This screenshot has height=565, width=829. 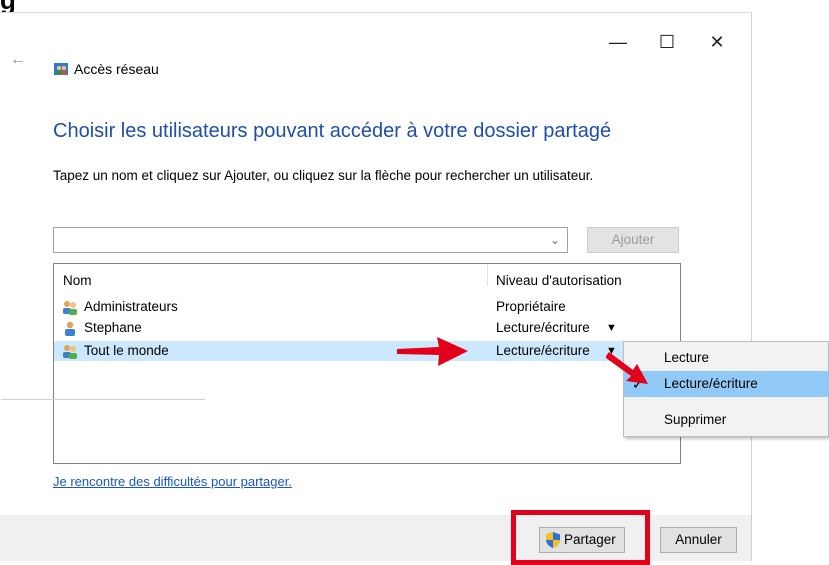 I want to click on maximize-icon: ☐, so click(x=667, y=42).